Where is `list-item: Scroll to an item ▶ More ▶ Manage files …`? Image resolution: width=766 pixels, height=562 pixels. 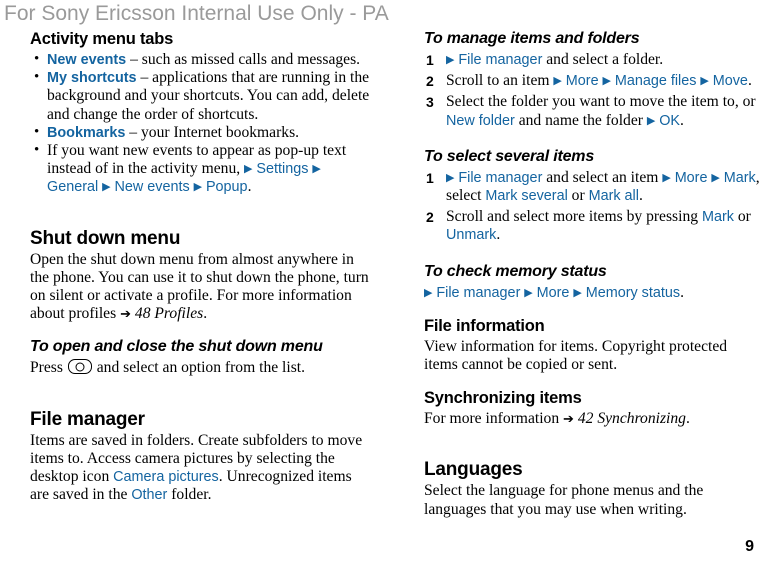 list-item: Scroll to an item ▶ More ▶ Manage files … is located at coordinates (594, 81).